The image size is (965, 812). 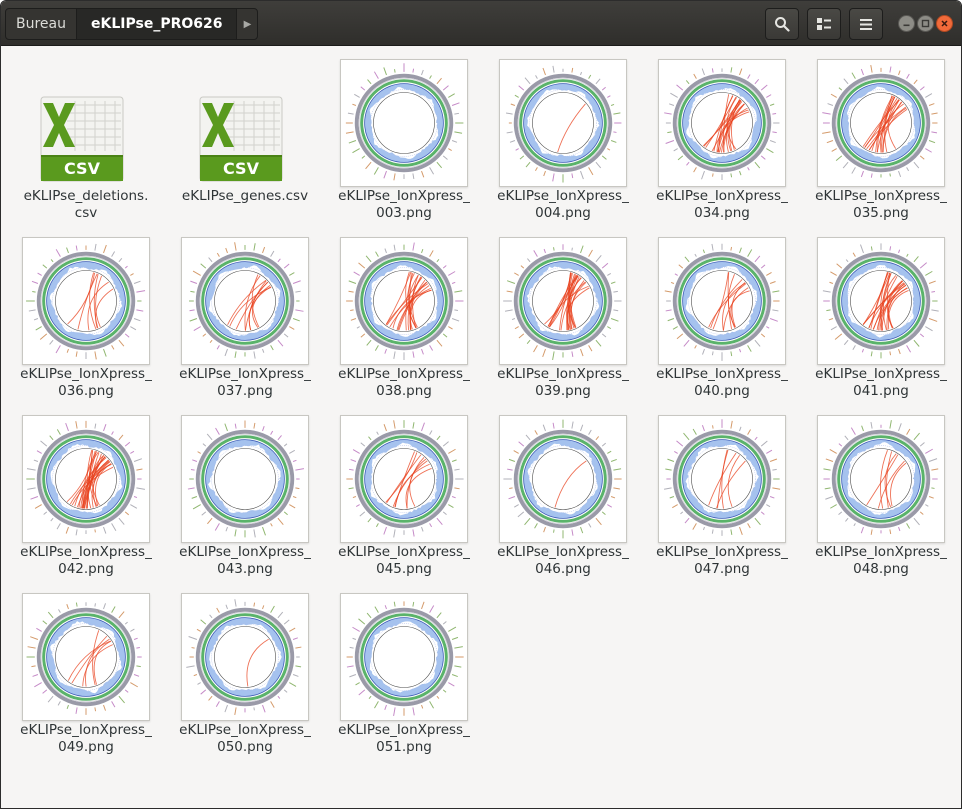 What do you see at coordinates (86, 196) in the screenshot?
I see `file-name-line-1: eKLIPse_deletions.` at bounding box center [86, 196].